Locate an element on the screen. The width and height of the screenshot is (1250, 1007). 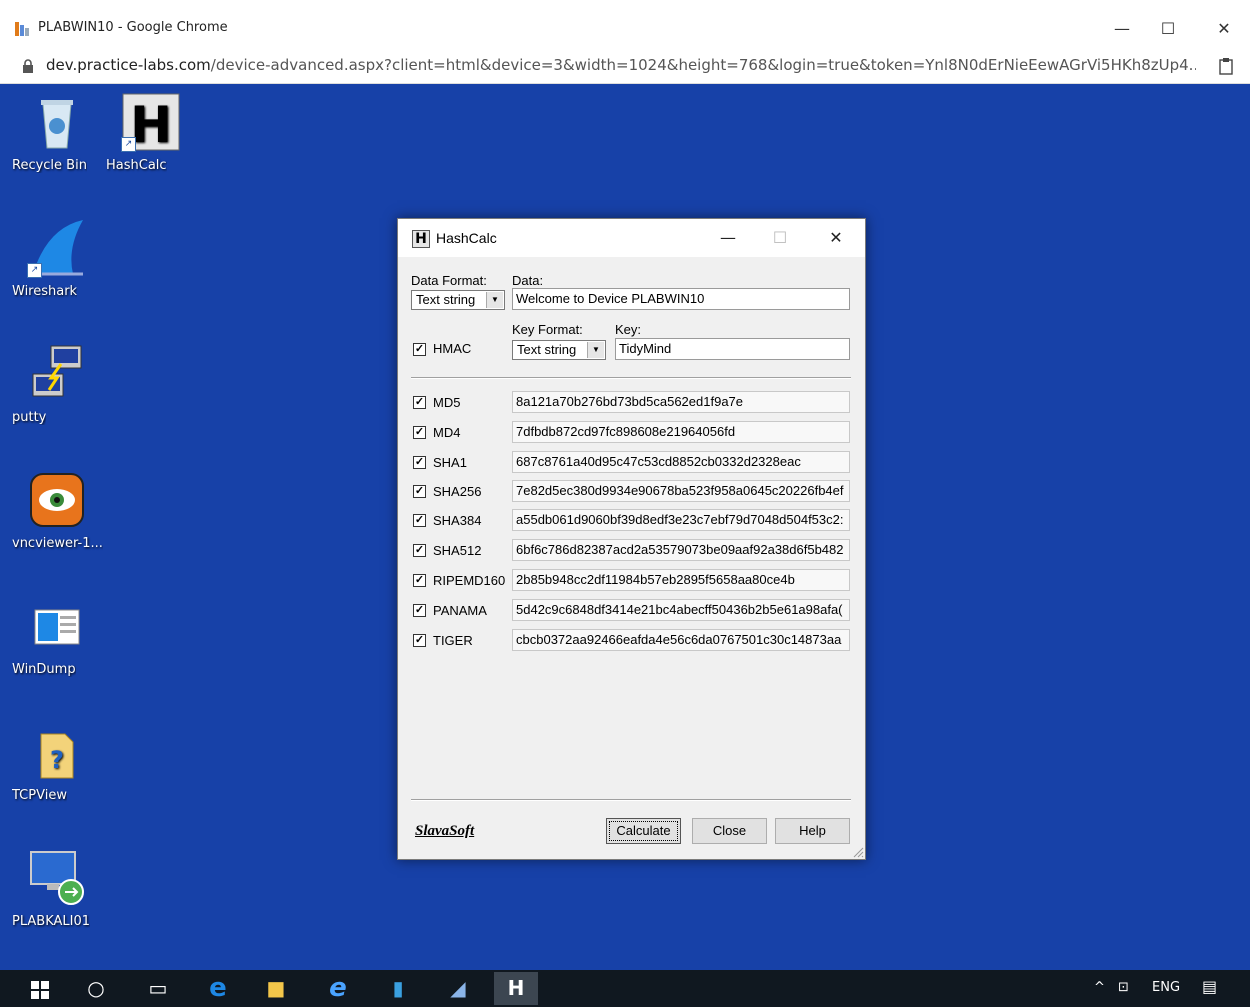
hashcalc-minimize-button: — is located at coordinates (728, 238).